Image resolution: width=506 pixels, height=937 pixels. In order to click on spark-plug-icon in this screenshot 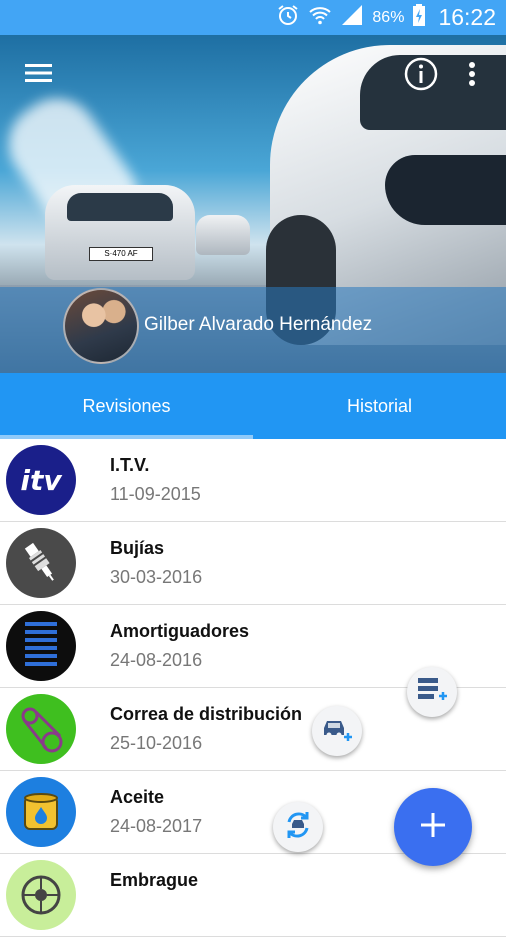, I will do `click(41, 563)`.